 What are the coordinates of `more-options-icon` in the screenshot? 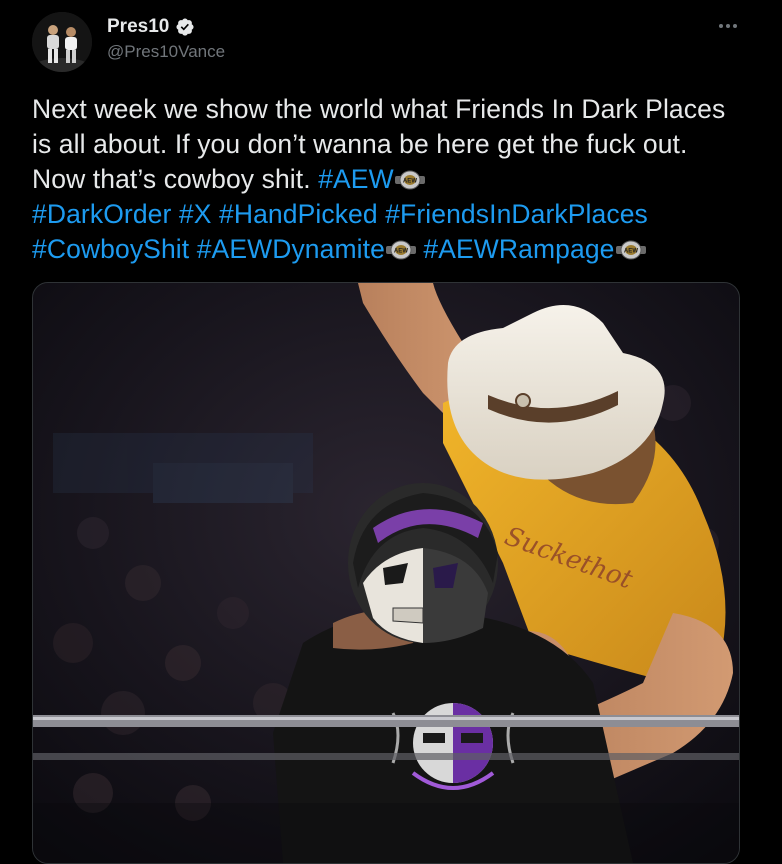 It's located at (728, 26).